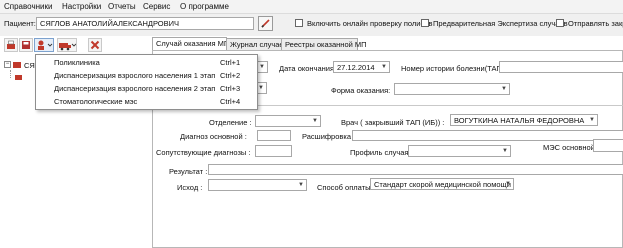 The height and width of the screenshot is (248, 623). I want to click on tab-journal: Журнал случаев, so click(257, 44).